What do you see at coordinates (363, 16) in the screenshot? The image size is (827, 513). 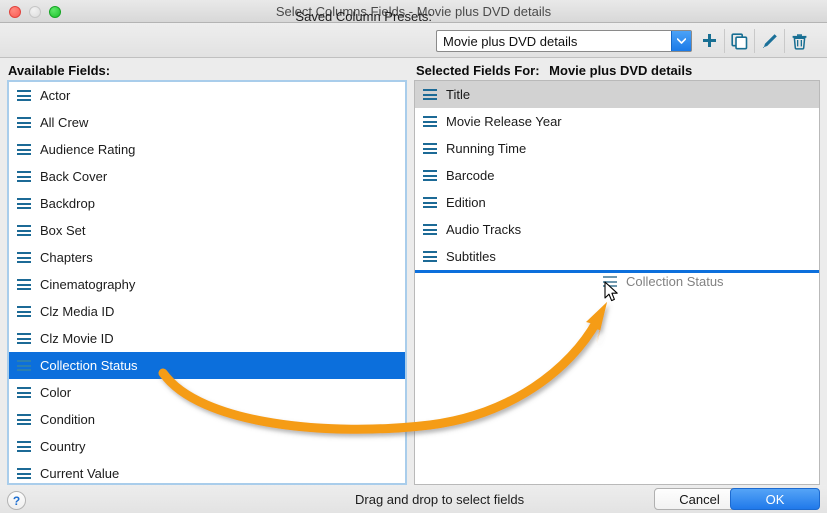 I see `saved-presets-label: Saved Column Presets:` at bounding box center [363, 16].